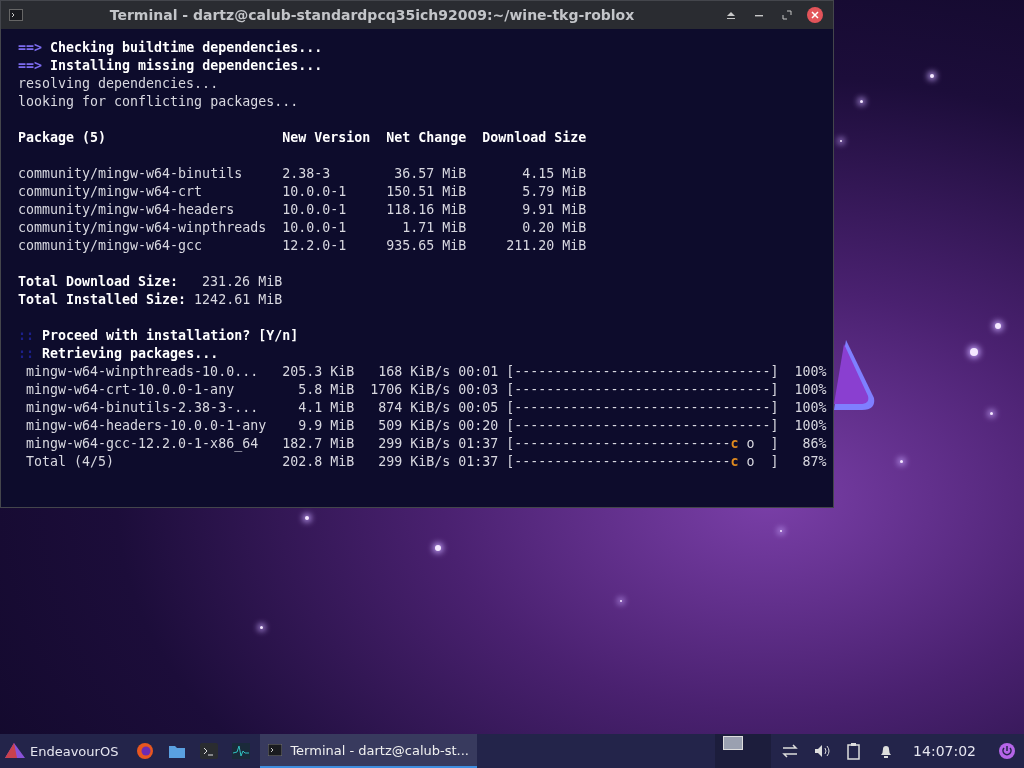 Image resolution: width=1024 pixels, height=768 pixels. What do you see at coordinates (414, 372) in the screenshot?
I see `download-speed: 168 KiB/s` at bounding box center [414, 372].